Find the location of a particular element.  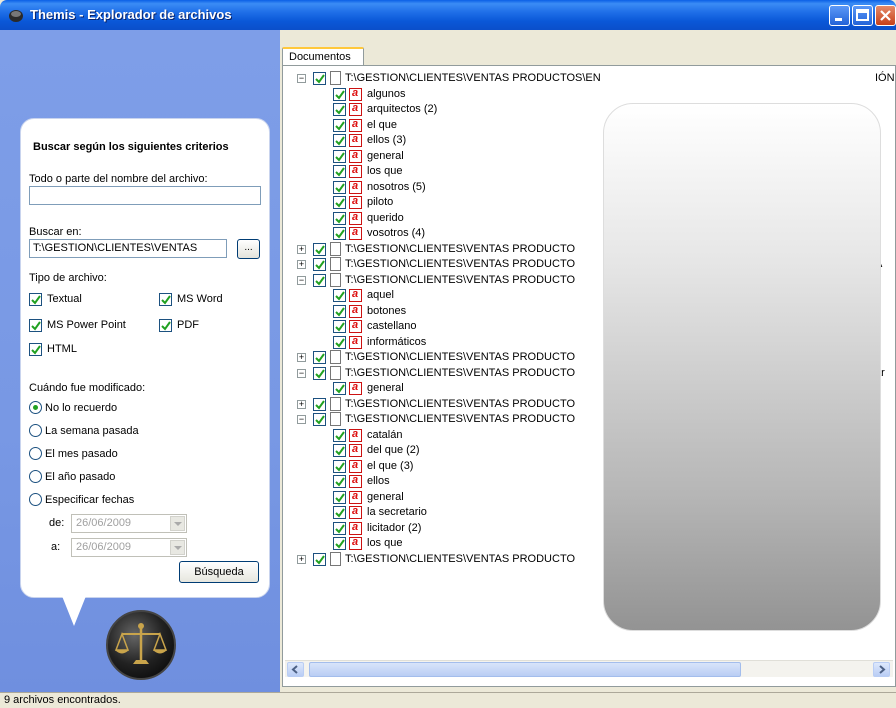

pdf-checkbox is located at coordinates (165, 325).